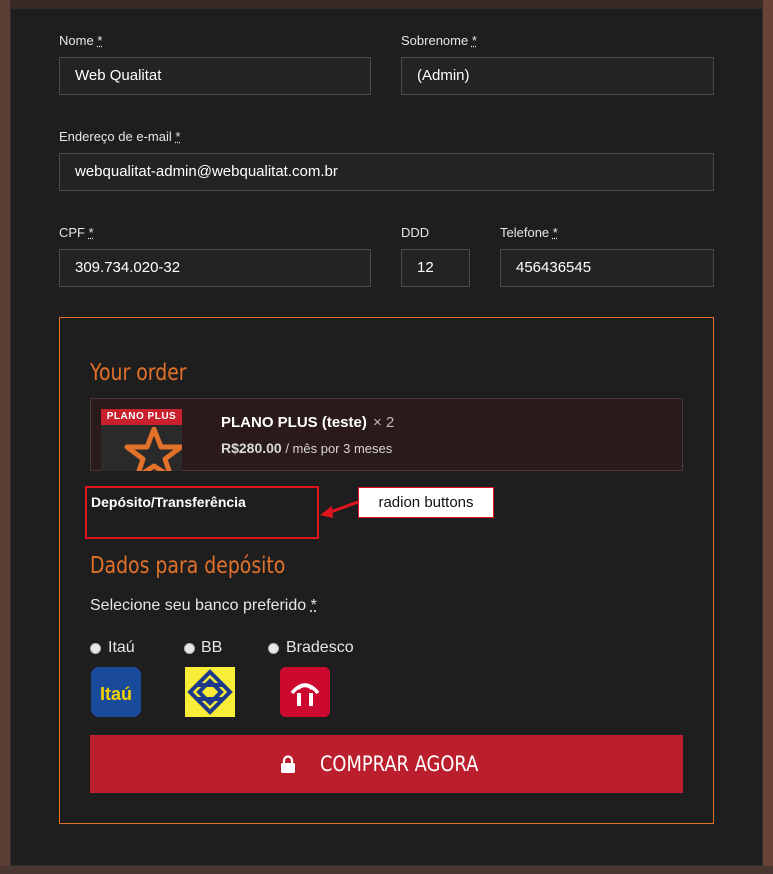 The width and height of the screenshot is (773, 874). What do you see at coordinates (215, 268) in the screenshot?
I see `cpf-field: 309.734.020-32` at bounding box center [215, 268].